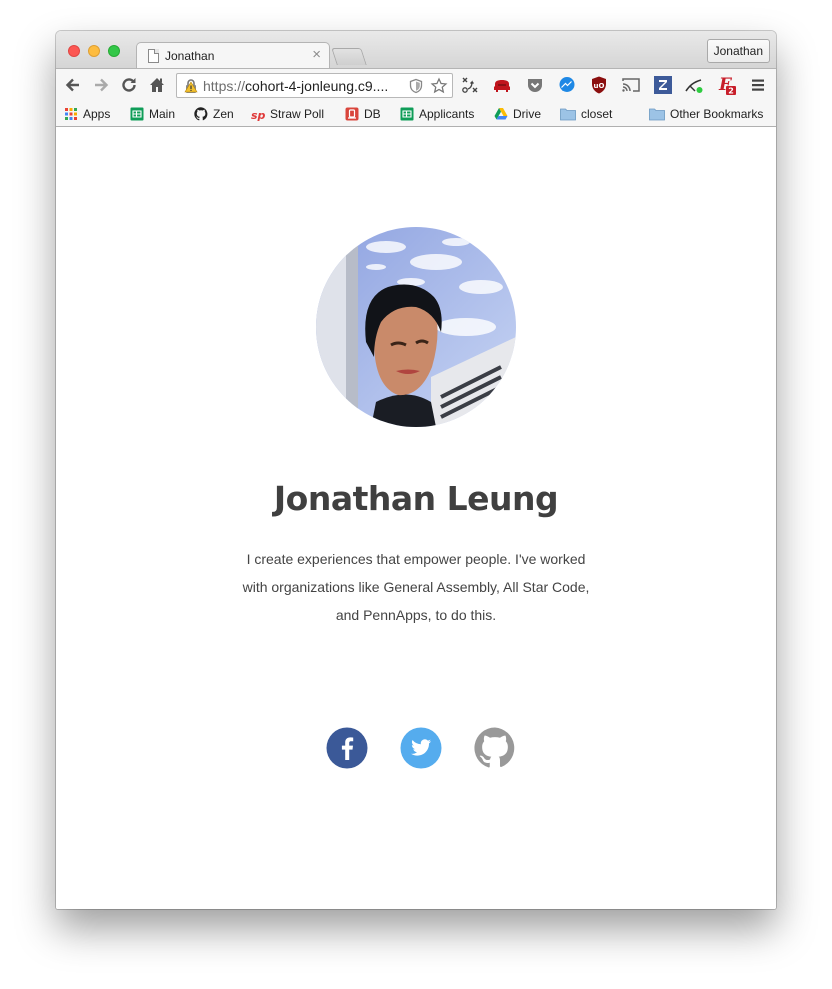  I want to click on pocket-sofa-icon, so click(502, 85).